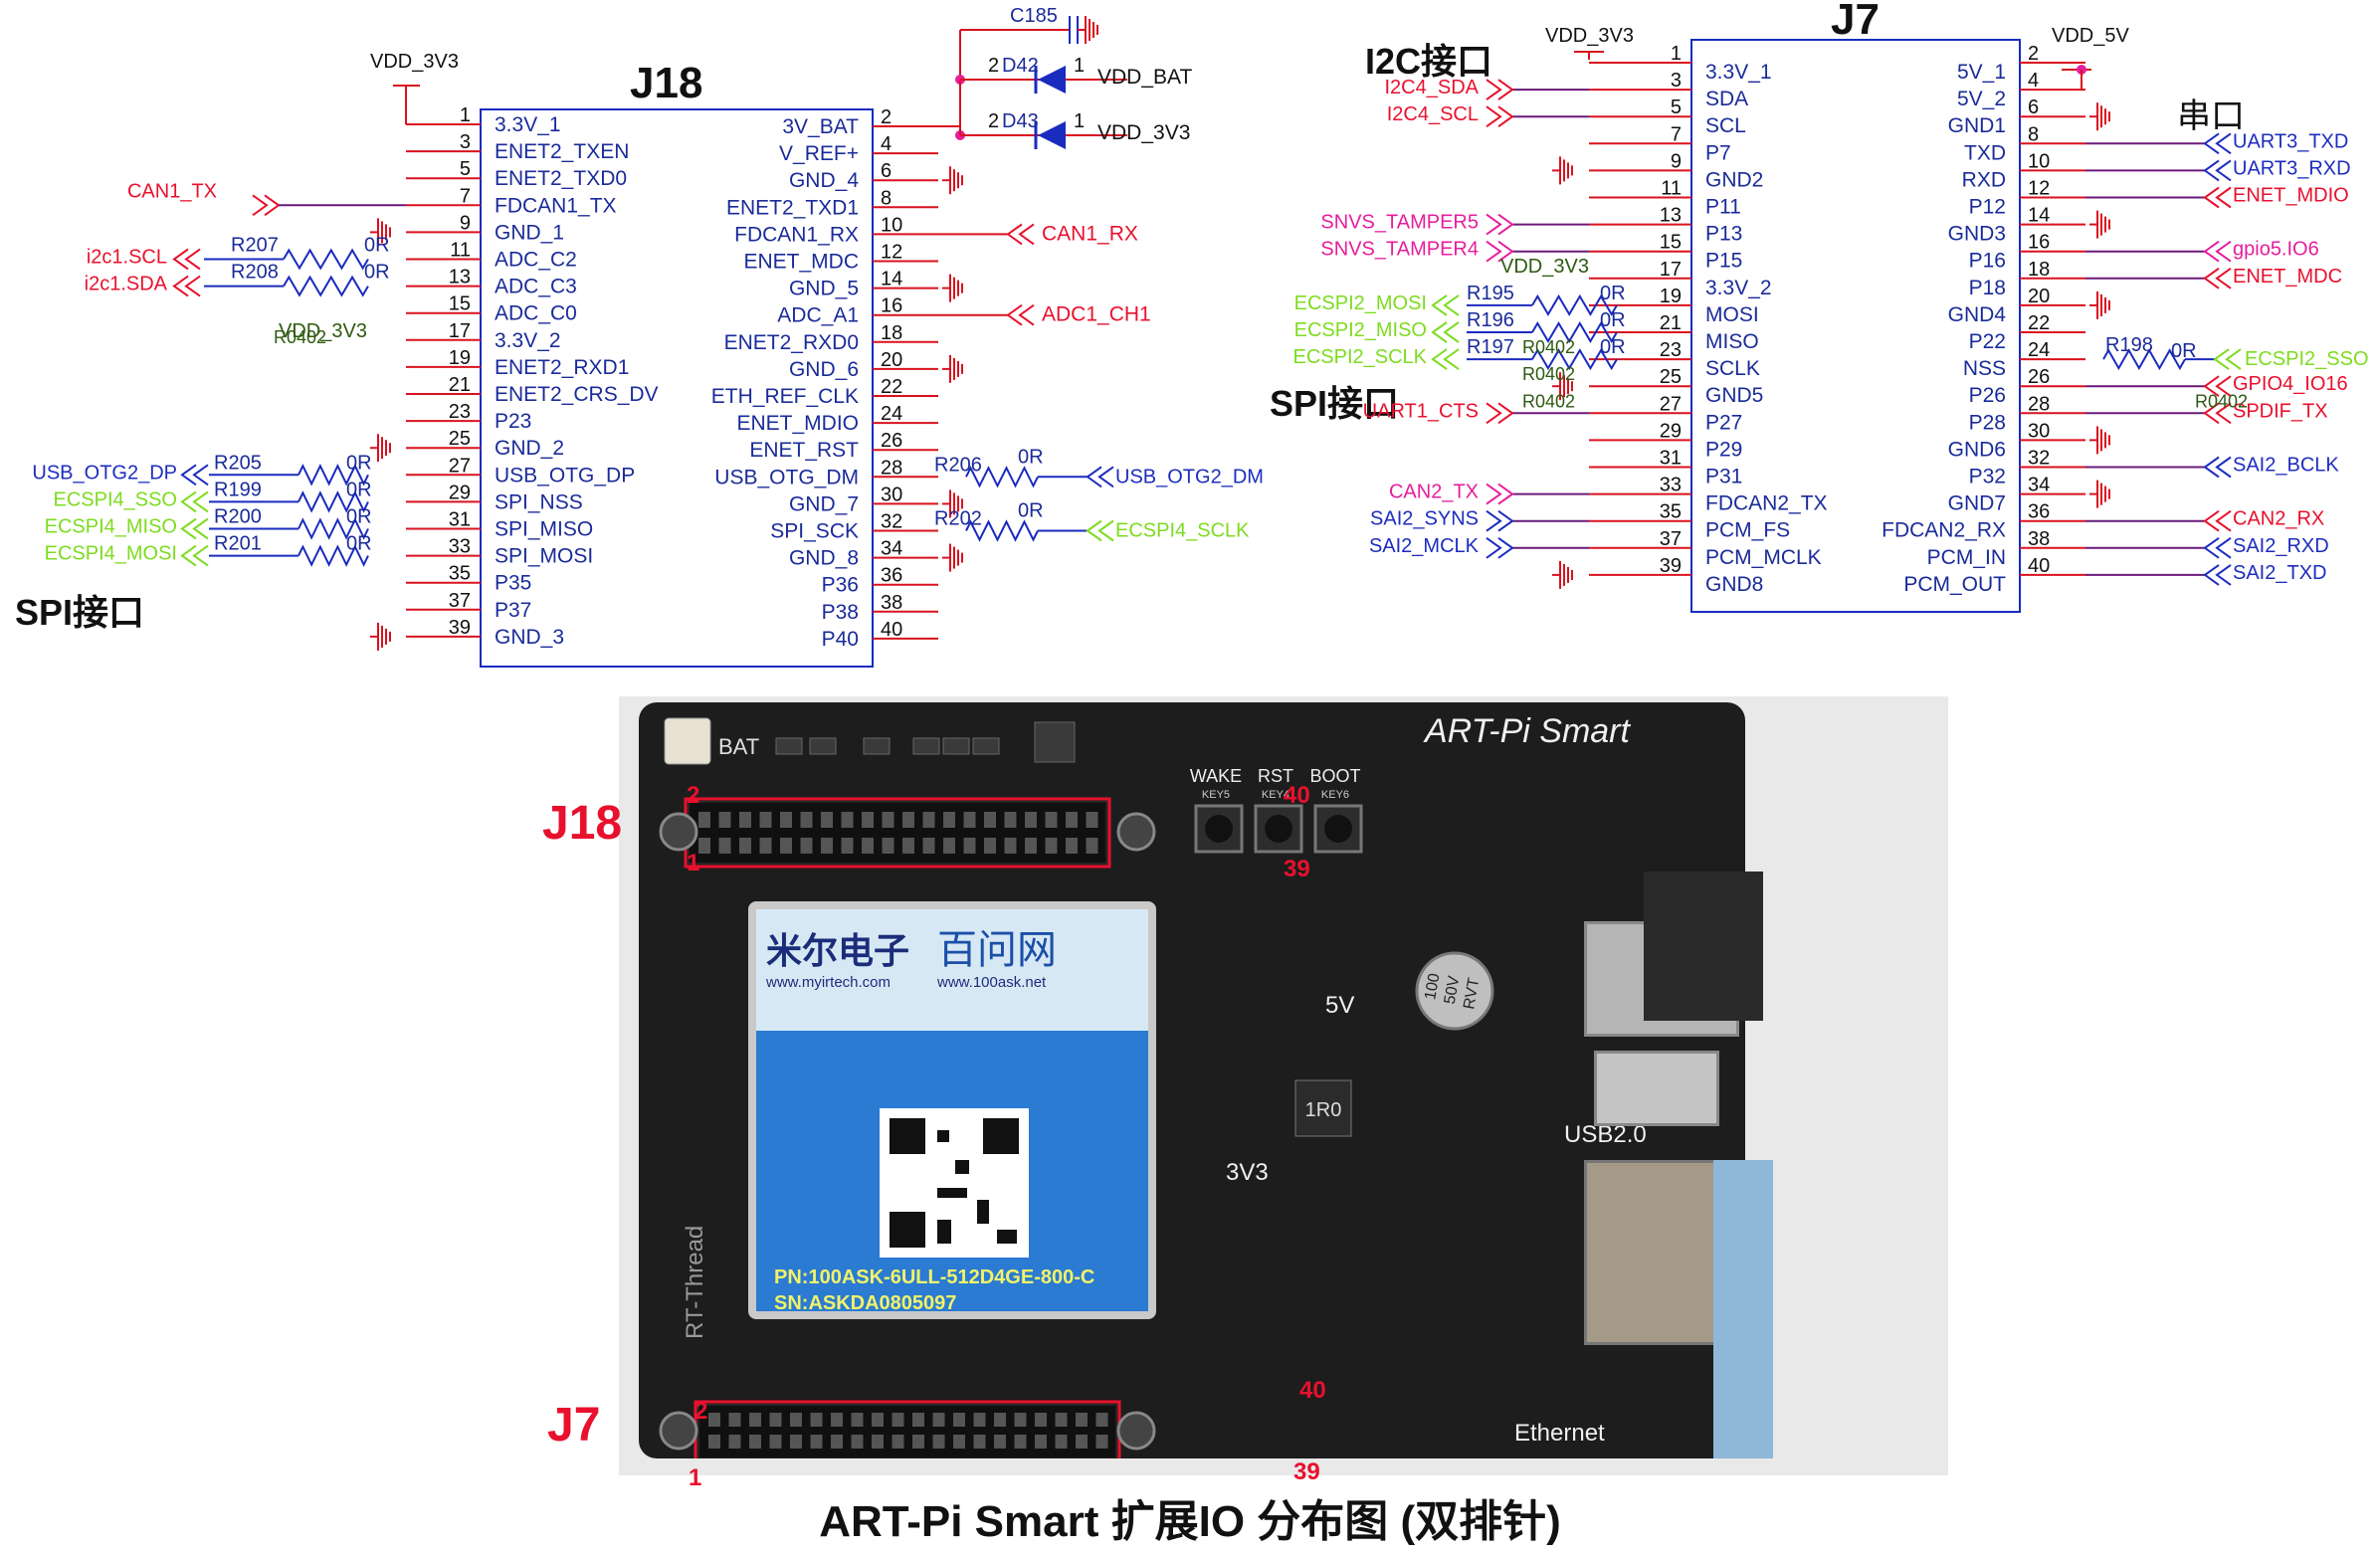 The image size is (2380, 1552). I want to click on j18-pin-name: P37, so click(513, 610).